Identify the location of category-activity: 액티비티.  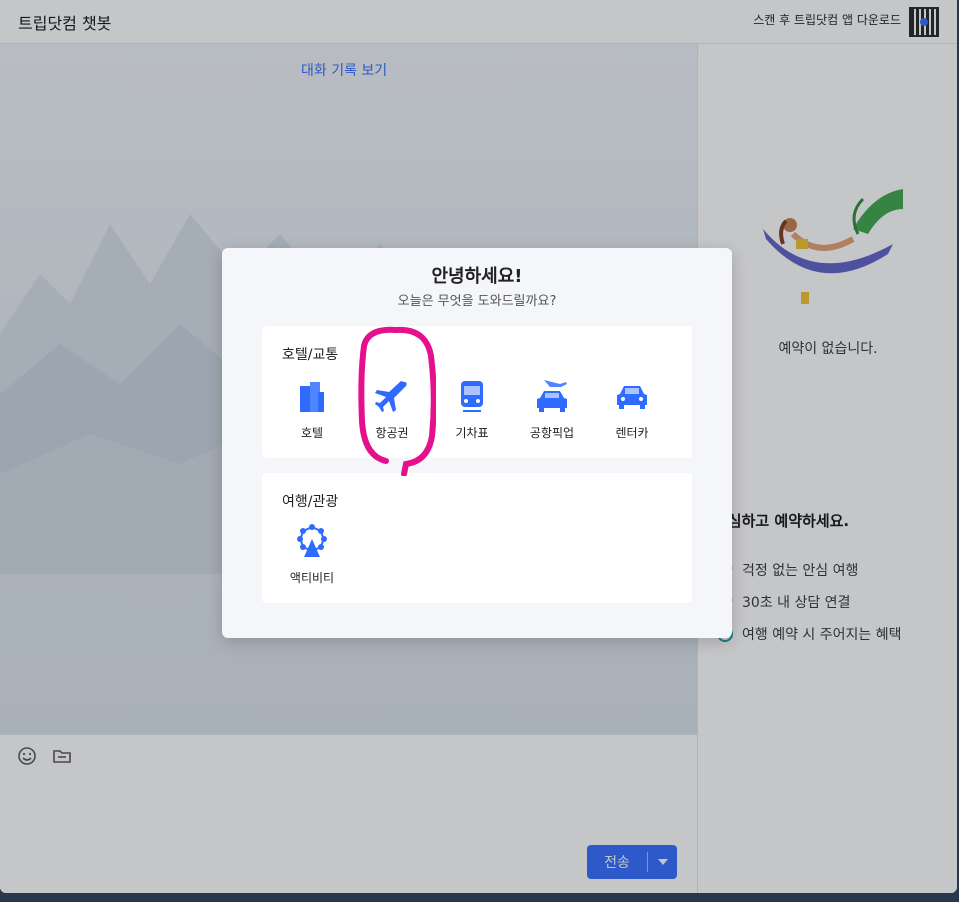
(312, 554).